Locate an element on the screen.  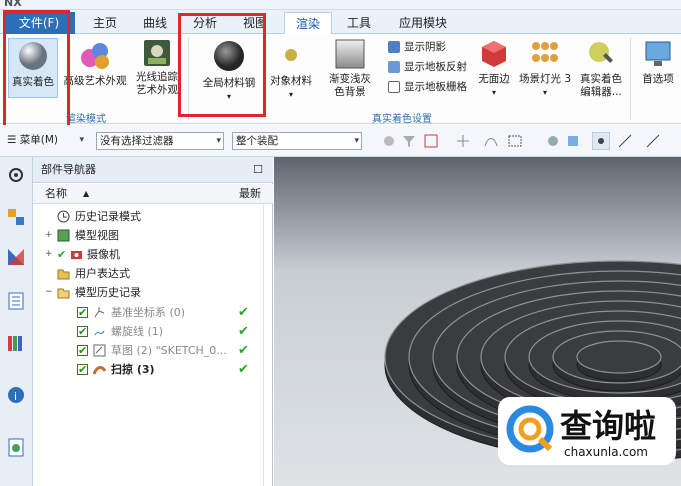
snap-icon is located at coordinates (389, 141).